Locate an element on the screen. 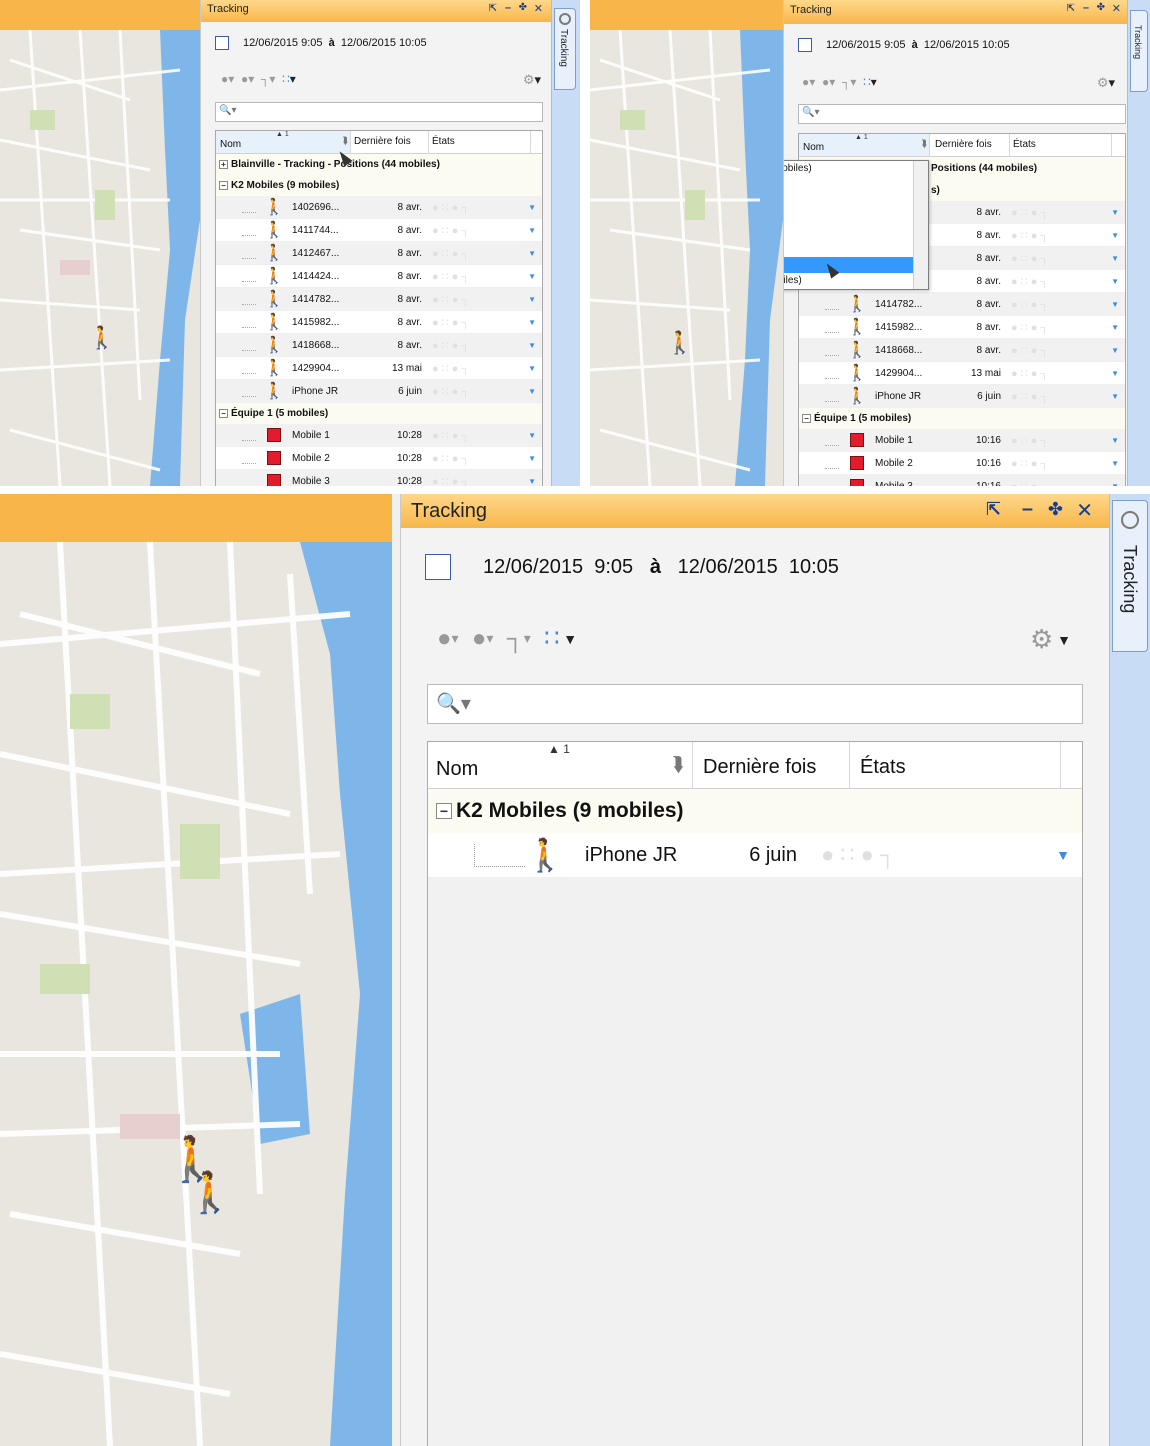 This screenshot has height=1446, width=1150. list-item: Mobile 3 10:28 ● ∷ ● ┐ ▼ is located at coordinates (379, 478).